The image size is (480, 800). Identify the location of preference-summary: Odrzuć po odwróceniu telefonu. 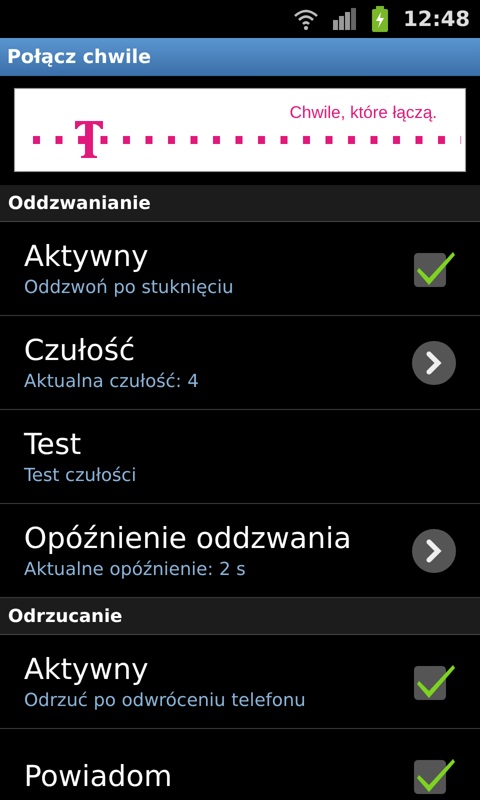
(165, 700).